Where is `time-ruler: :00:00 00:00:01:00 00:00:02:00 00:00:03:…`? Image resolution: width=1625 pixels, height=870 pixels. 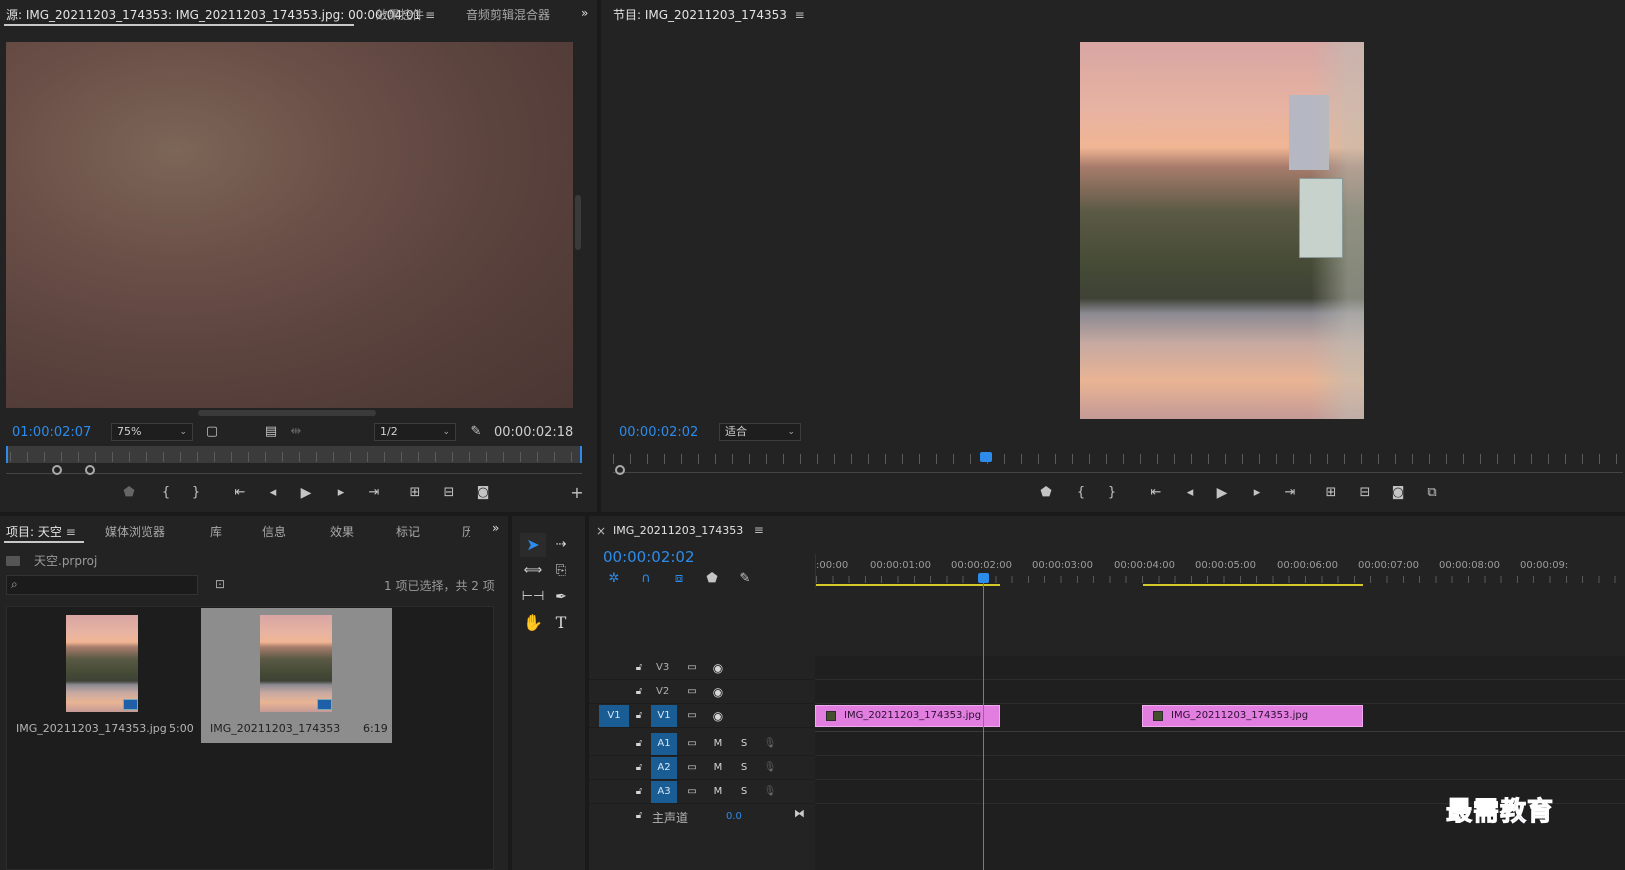 time-ruler: :00:00 00:00:01:00 00:00:02:00 00:00:03:… is located at coordinates (1220, 571).